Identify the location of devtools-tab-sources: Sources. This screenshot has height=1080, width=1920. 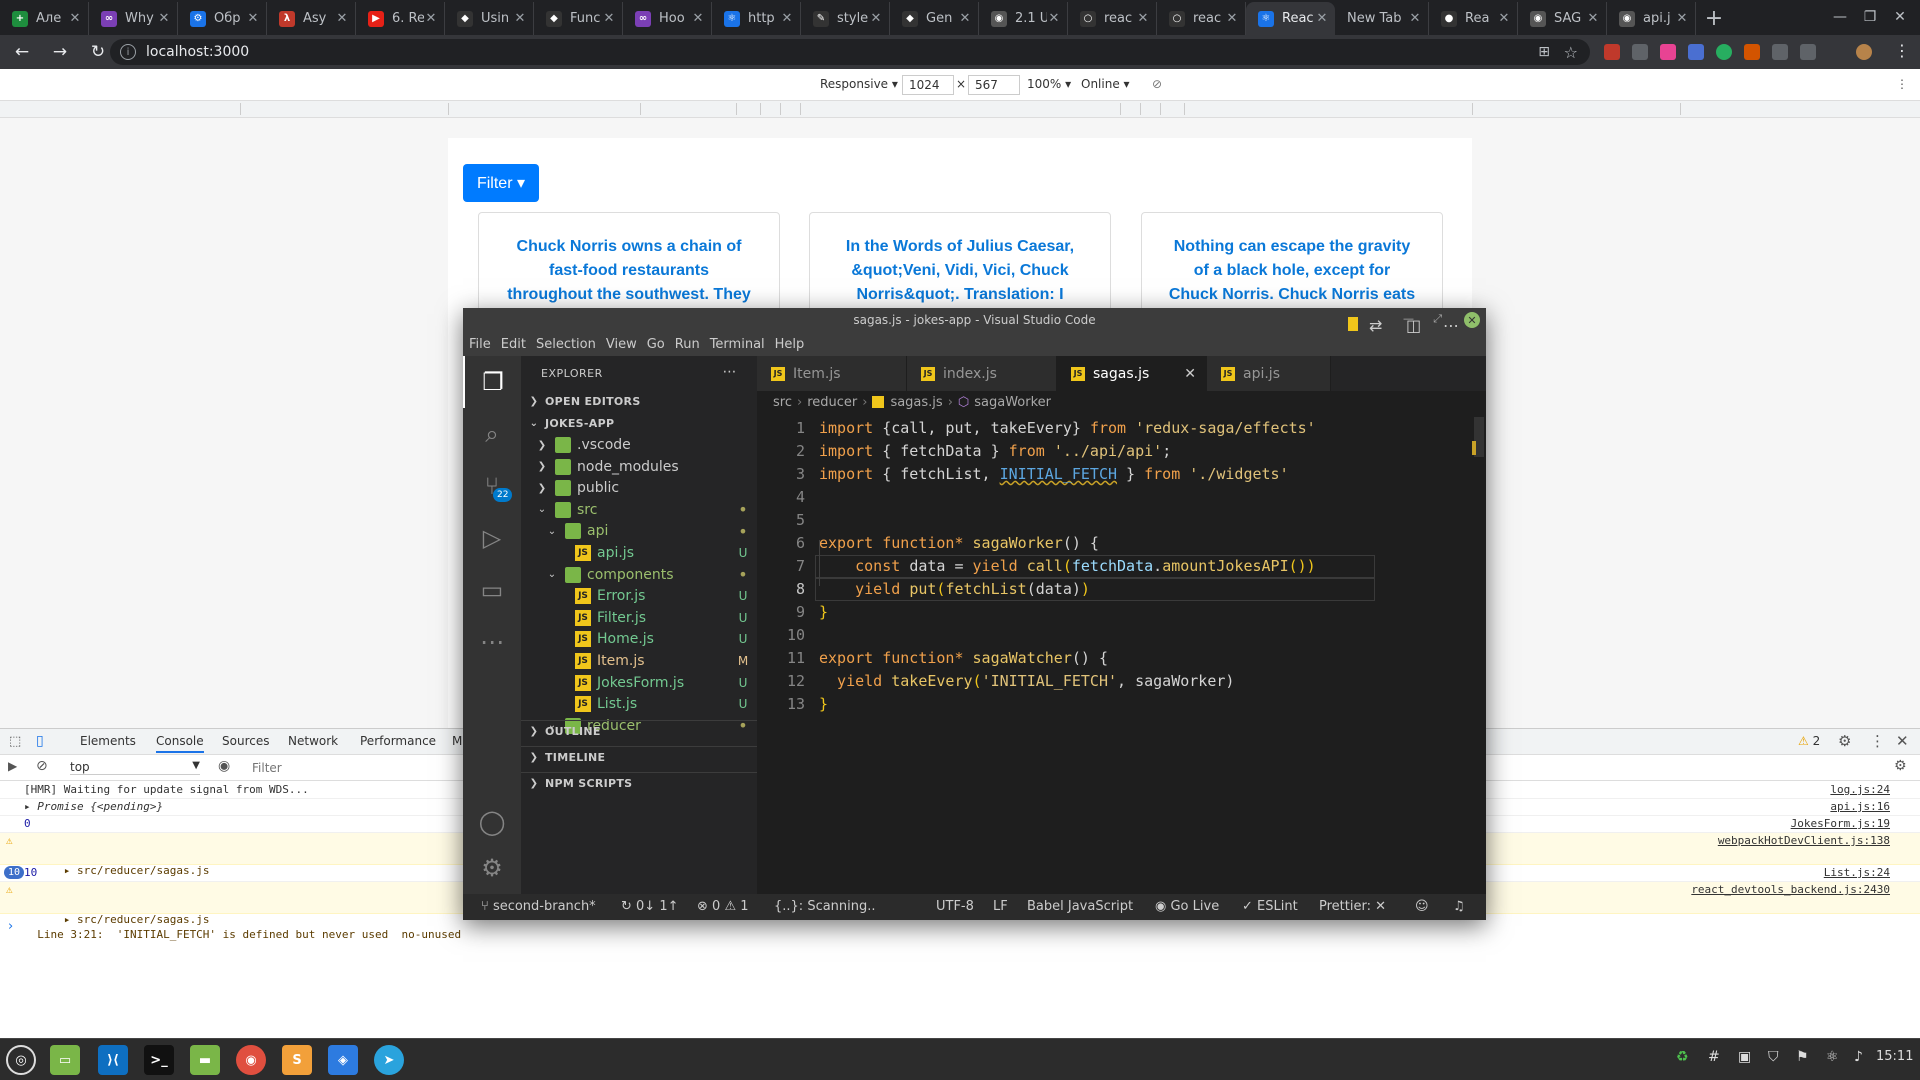
(245, 741).